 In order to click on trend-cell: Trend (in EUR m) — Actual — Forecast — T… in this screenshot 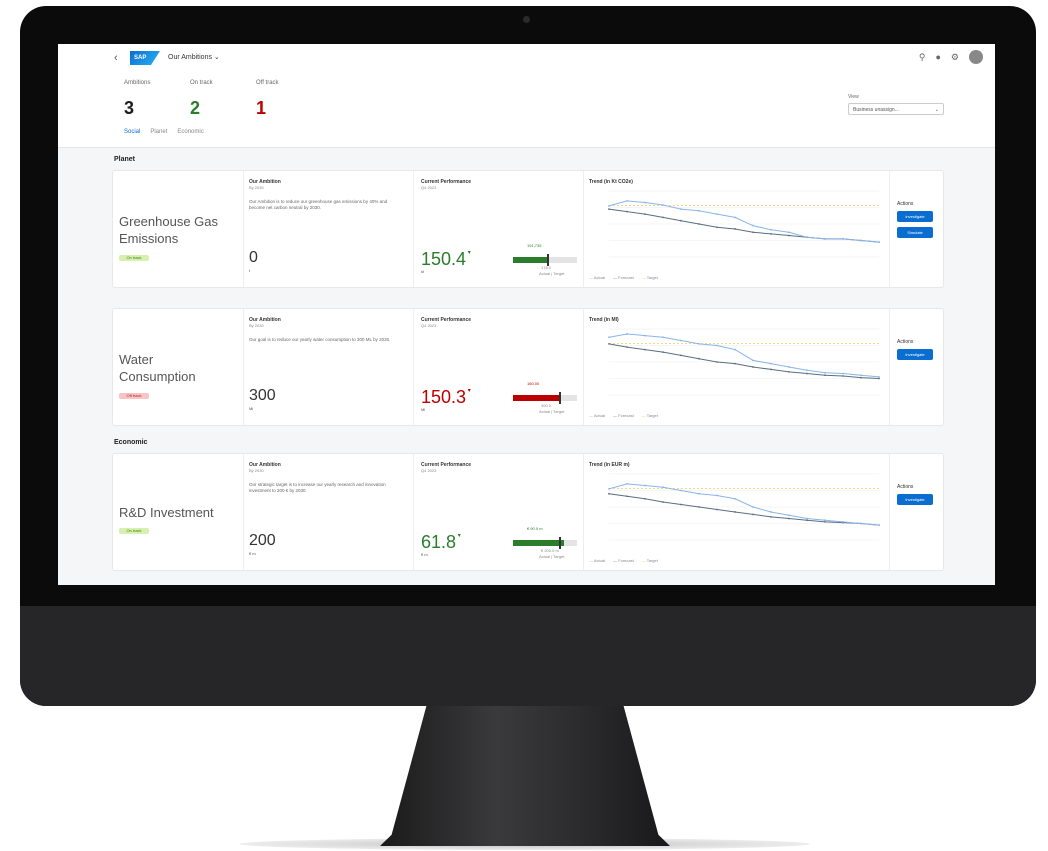, I will do `click(736, 512)`.